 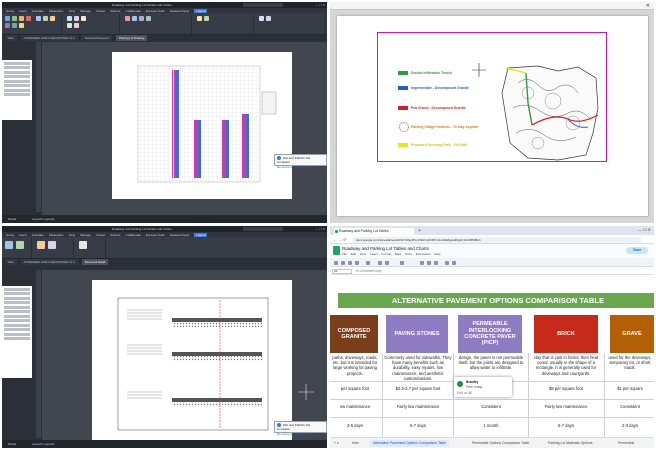 What do you see at coordinates (419, 231) in the screenshot?
I see `new-tab-icon: +` at bounding box center [419, 231].